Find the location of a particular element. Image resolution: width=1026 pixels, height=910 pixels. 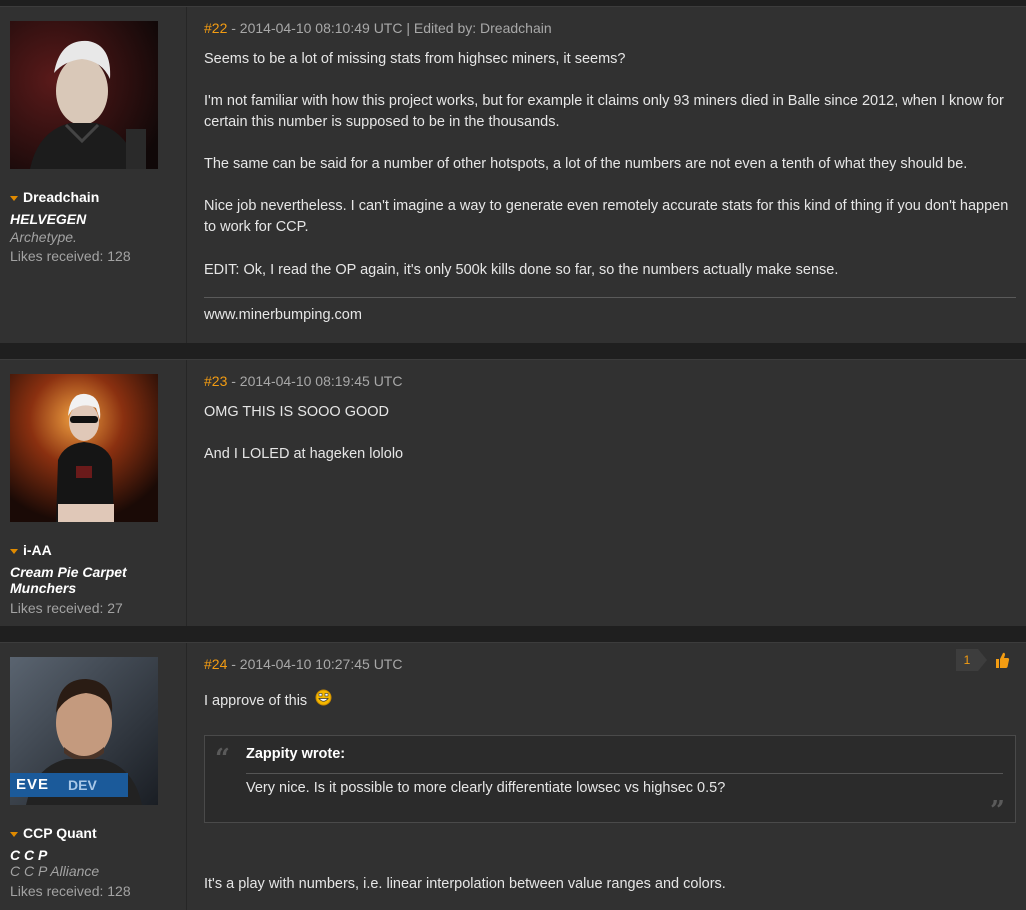

quote-author: Zappity wrote: is located at coordinates (295, 754).